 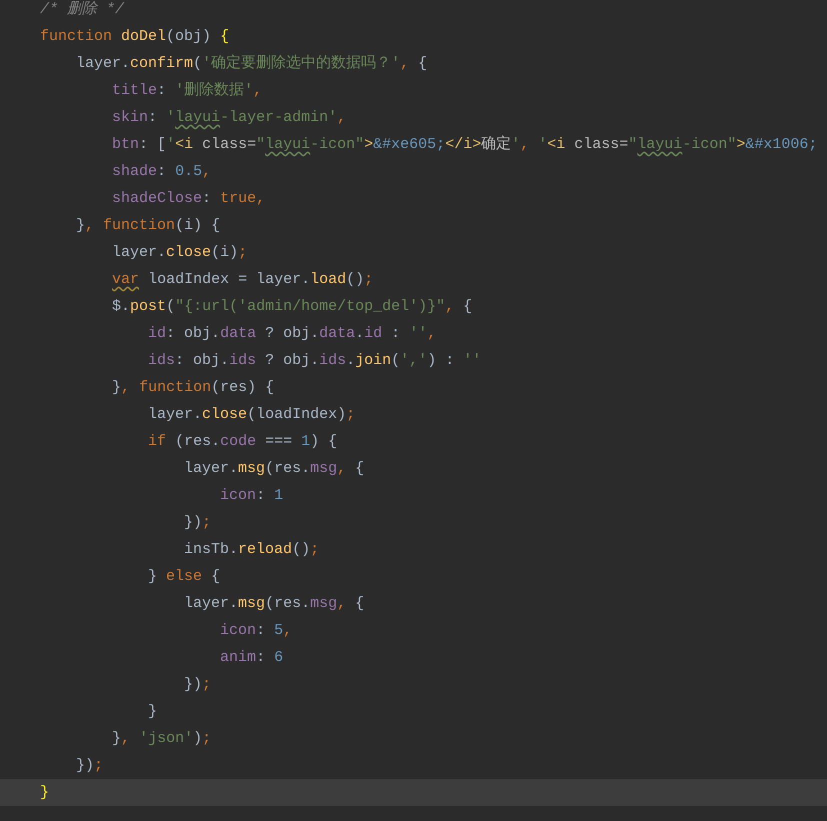 I want to click on code-line: shade: 0.5,, so click(x=161, y=172).